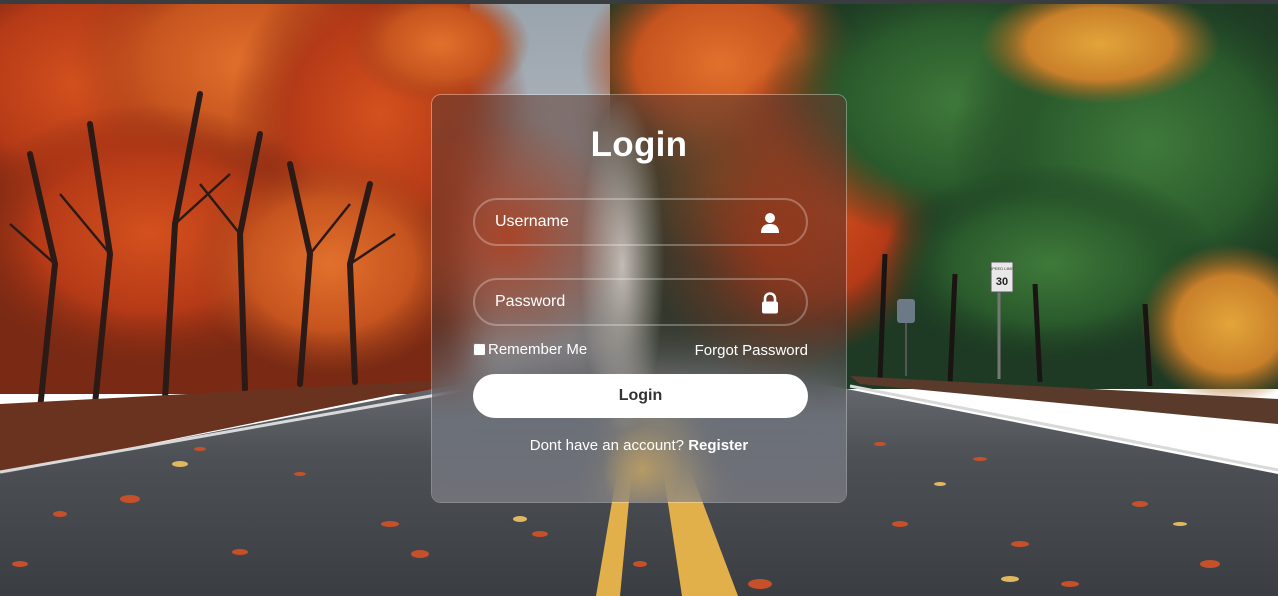  I want to click on register-row: Dont have an account? Register, so click(639, 445).